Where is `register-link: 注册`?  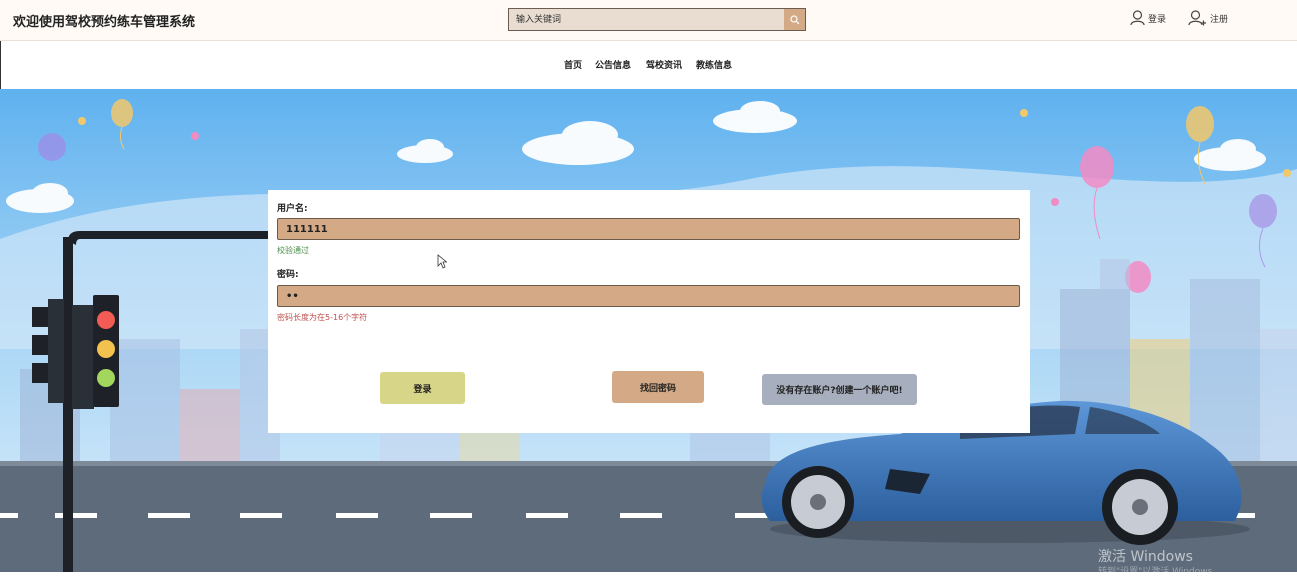 register-link: 注册 is located at coordinates (1208, 18).